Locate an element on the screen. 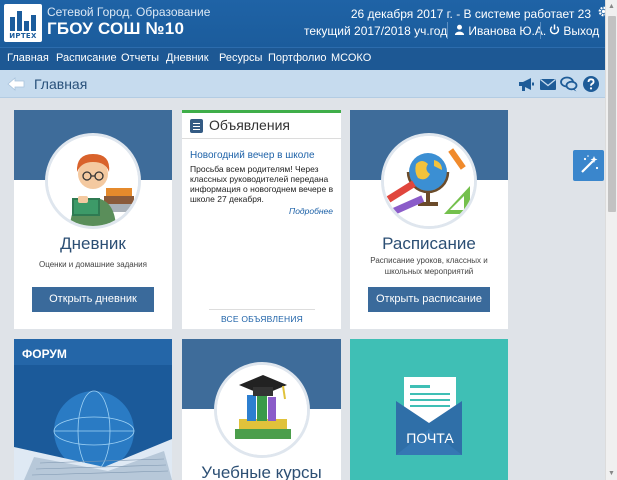  open-schedule-button: Открыть расписание is located at coordinates (429, 299).